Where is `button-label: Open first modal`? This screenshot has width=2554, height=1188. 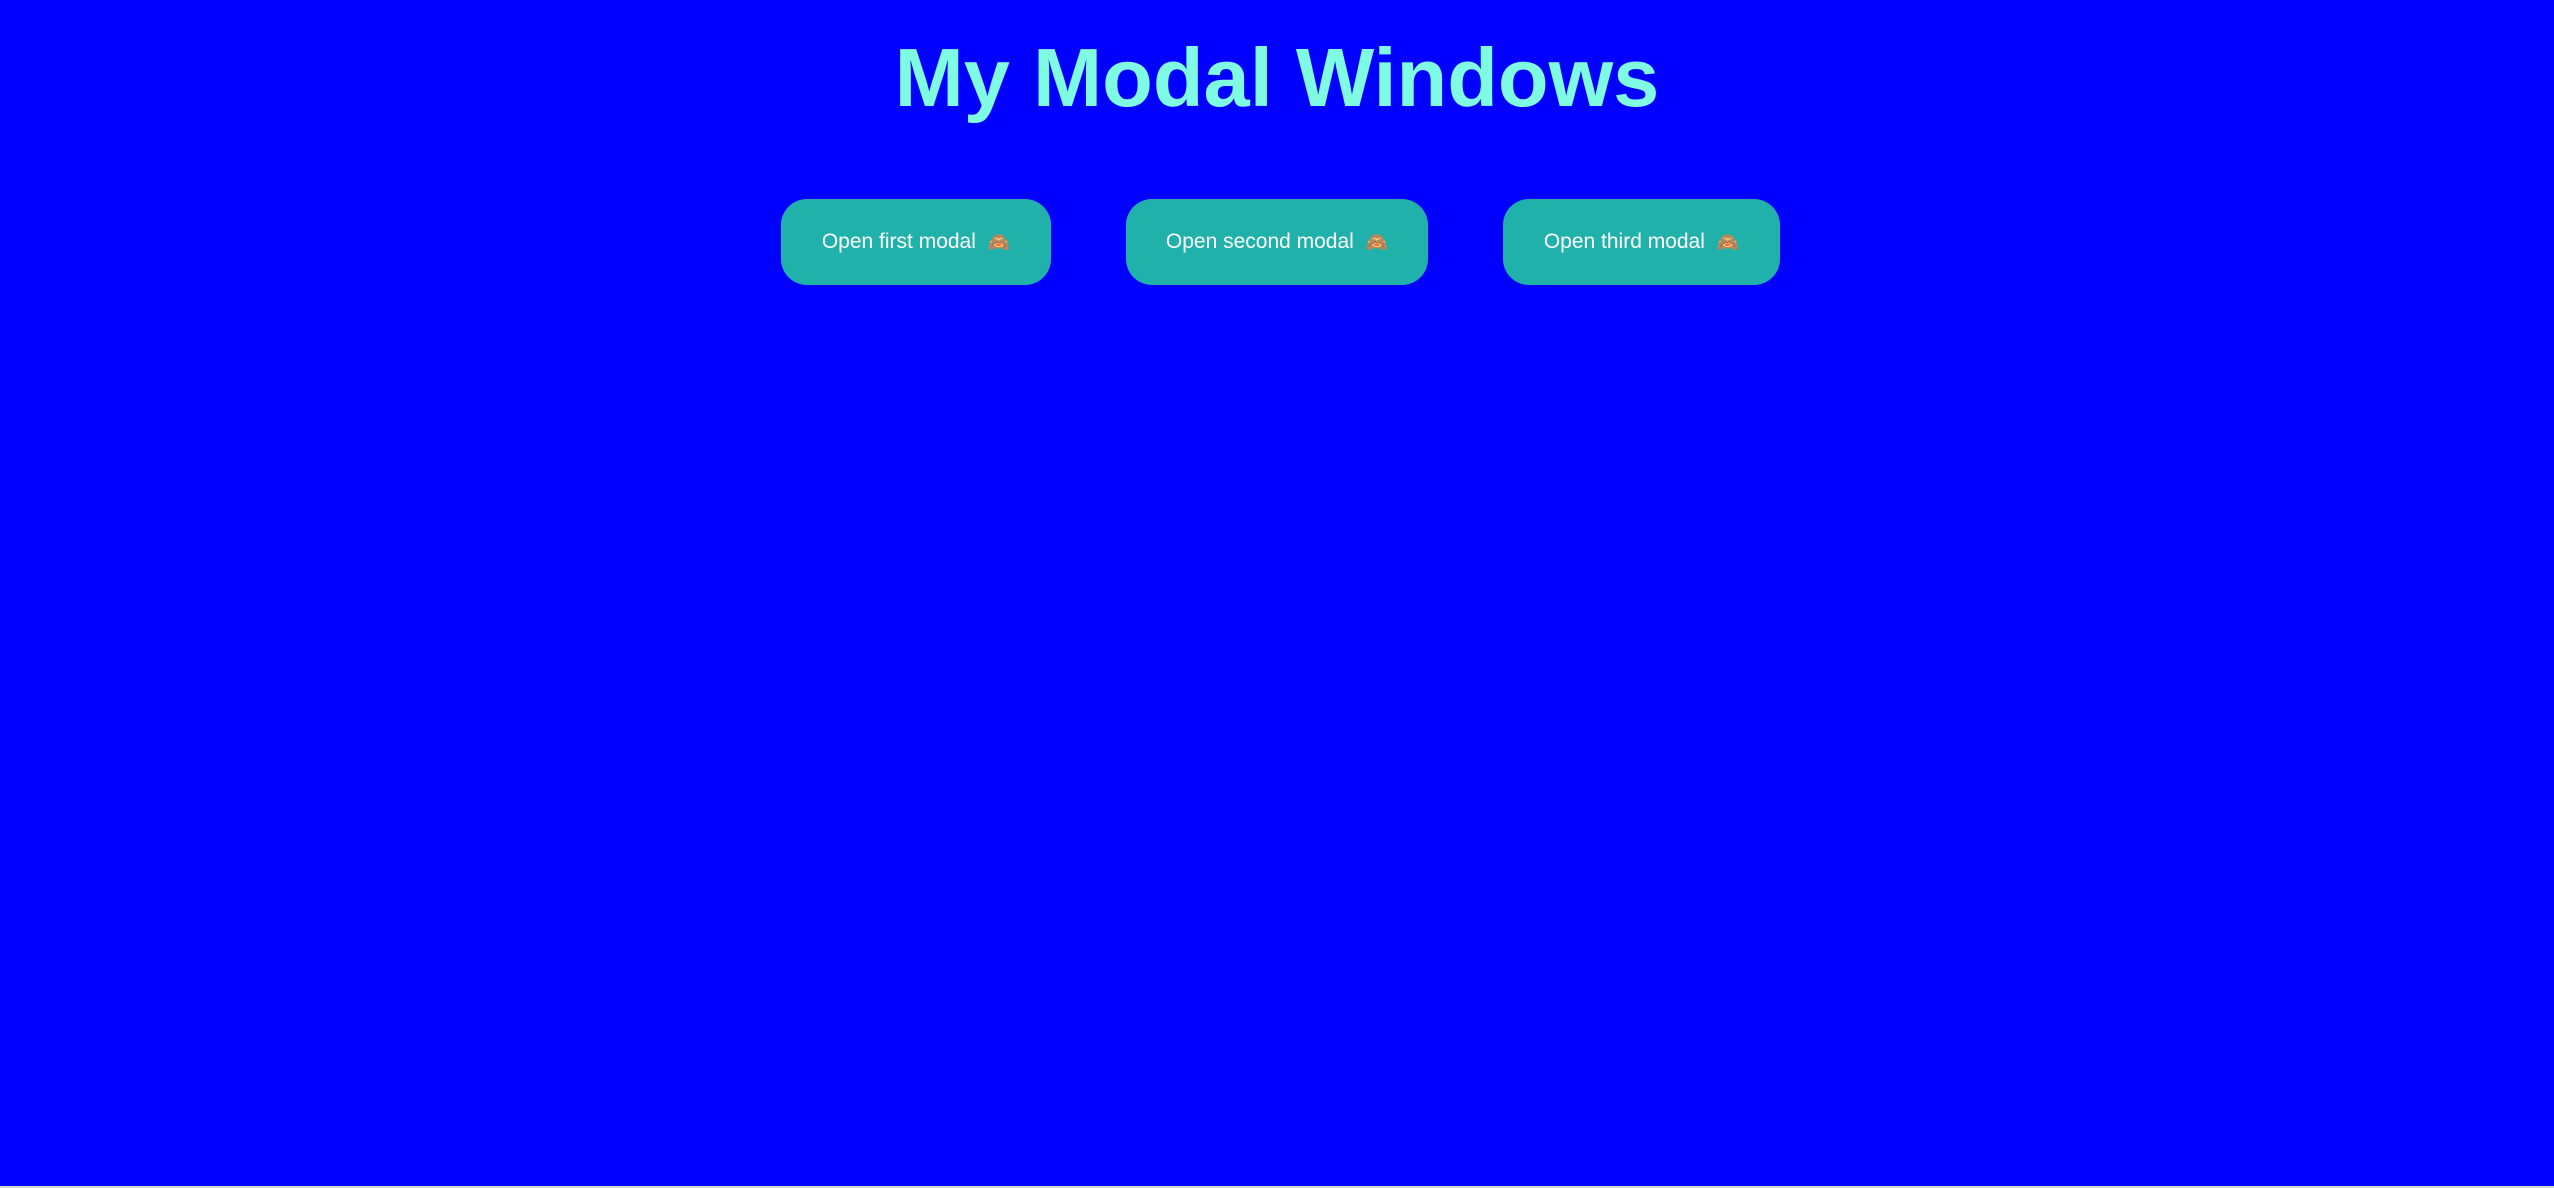
button-label: Open first modal is located at coordinates (898, 241).